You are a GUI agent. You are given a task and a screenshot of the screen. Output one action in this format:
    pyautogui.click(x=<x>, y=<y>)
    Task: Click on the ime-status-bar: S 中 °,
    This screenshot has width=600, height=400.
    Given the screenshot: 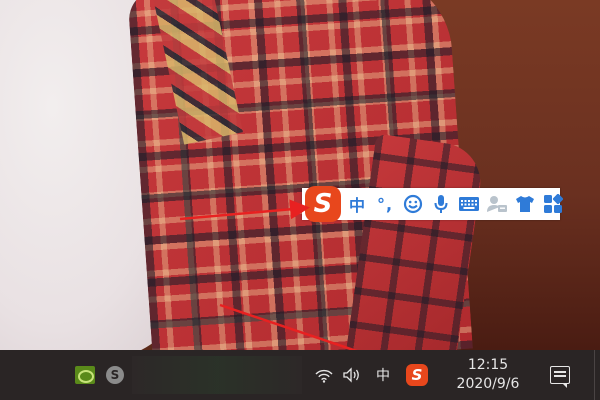 What is the action you would take?
    pyautogui.click(x=432, y=204)
    